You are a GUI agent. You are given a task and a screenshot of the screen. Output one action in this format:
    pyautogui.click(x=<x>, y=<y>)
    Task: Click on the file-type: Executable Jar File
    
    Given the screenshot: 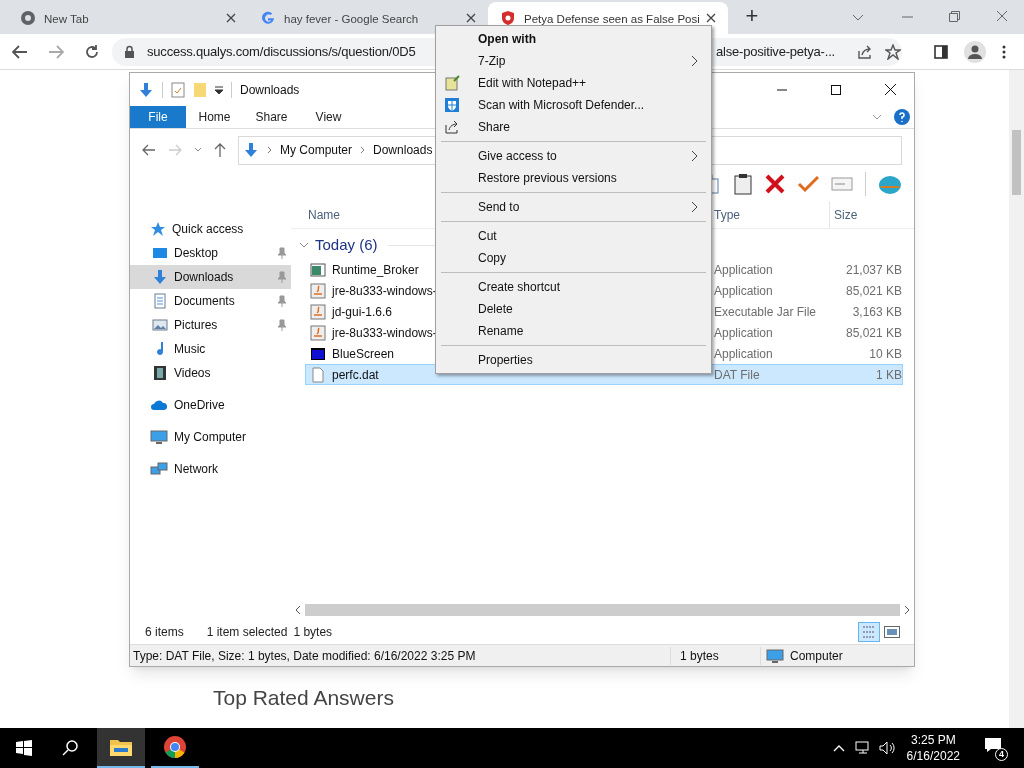 What is the action you would take?
    pyautogui.click(x=765, y=311)
    